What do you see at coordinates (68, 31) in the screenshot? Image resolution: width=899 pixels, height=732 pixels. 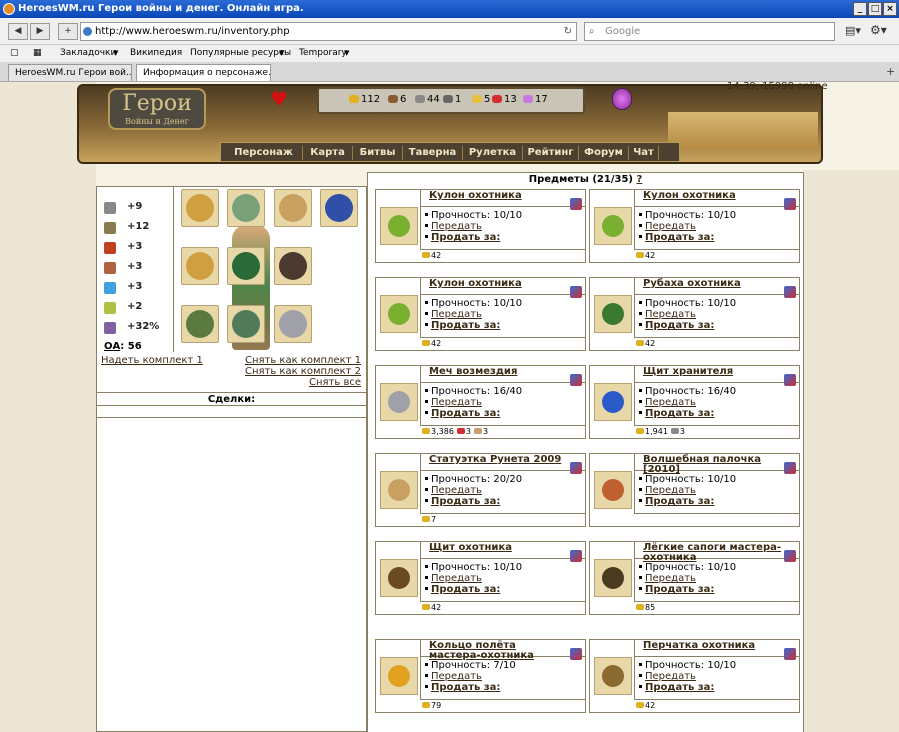 I see `new-tab-icon: +` at bounding box center [68, 31].